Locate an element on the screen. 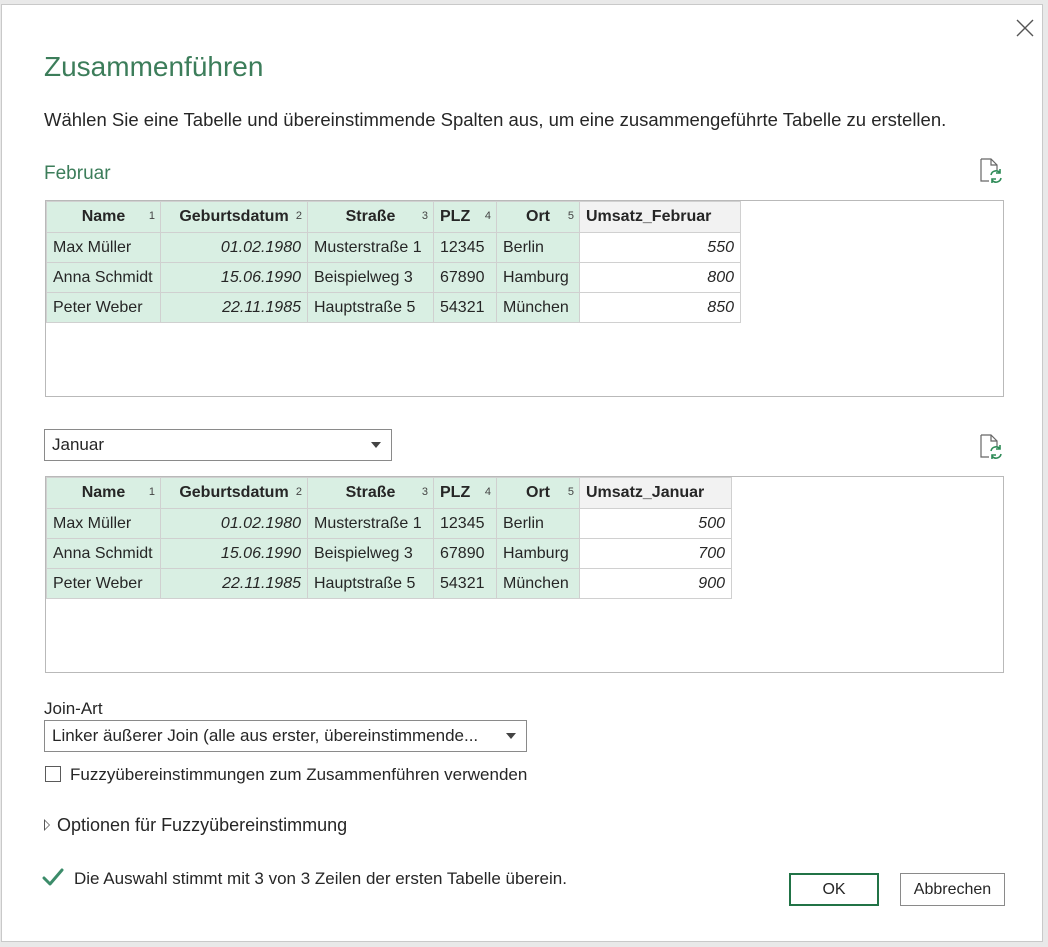 Image resolution: width=1048 pixels, height=947 pixels. fuzzy-matching-checkbox is located at coordinates (53, 774).